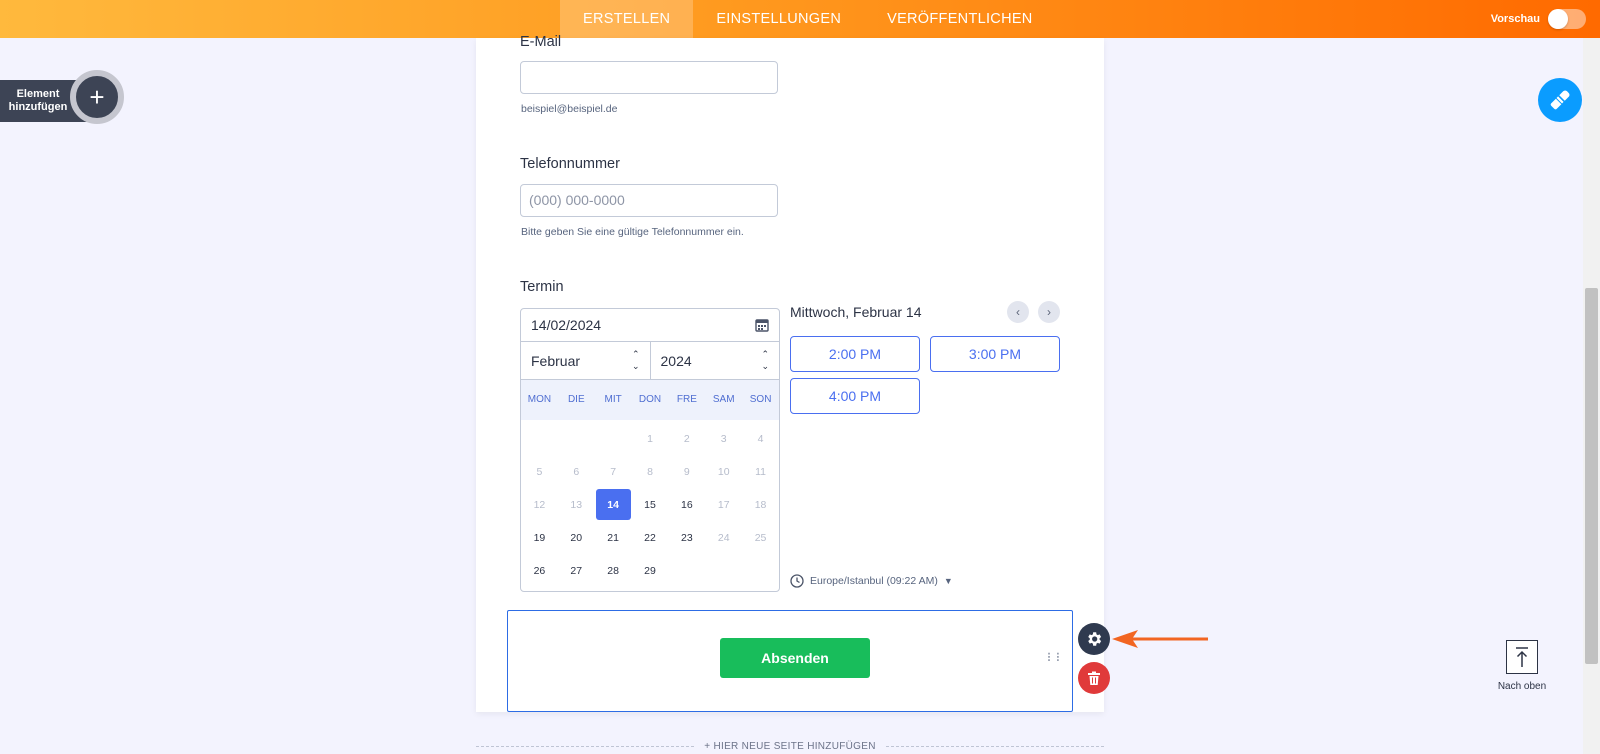  What do you see at coordinates (569, 109) in the screenshot?
I see `email-sublabel: beispiel@beispiel.de` at bounding box center [569, 109].